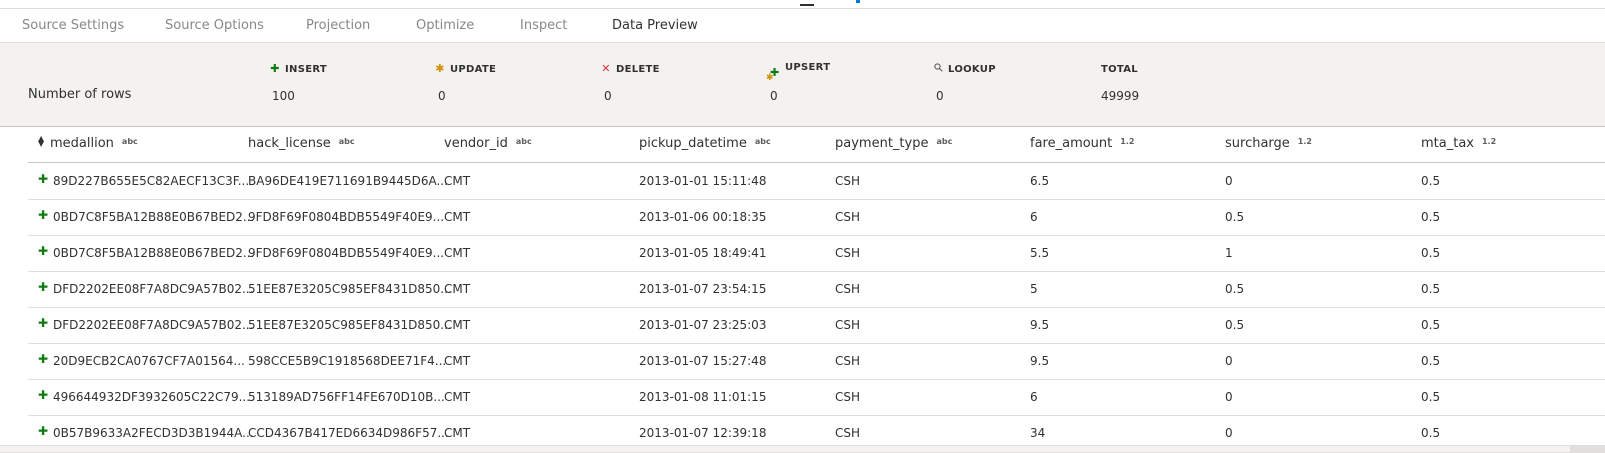 Image resolution: width=1605 pixels, height=453 pixels. I want to click on column-header-surcharge: surcharge 1.2, so click(1268, 143).